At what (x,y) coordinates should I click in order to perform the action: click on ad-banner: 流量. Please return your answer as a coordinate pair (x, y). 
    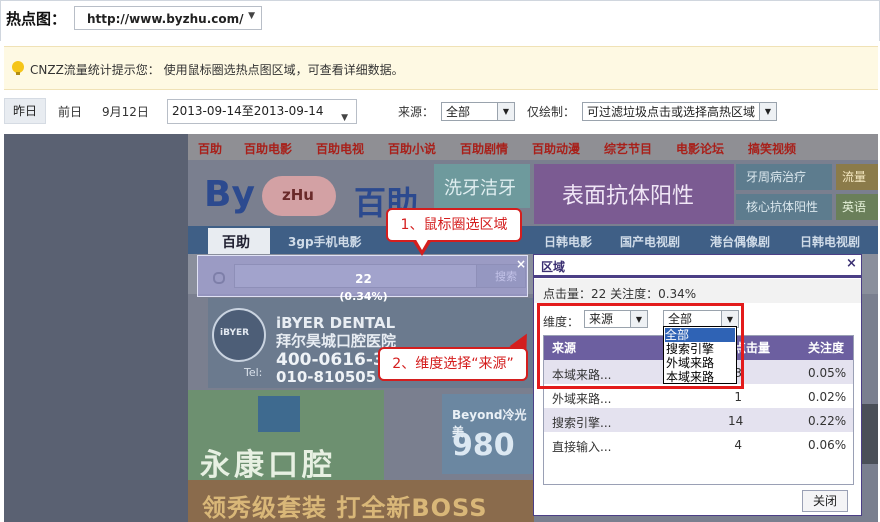
    Looking at the image, I should click on (857, 177).